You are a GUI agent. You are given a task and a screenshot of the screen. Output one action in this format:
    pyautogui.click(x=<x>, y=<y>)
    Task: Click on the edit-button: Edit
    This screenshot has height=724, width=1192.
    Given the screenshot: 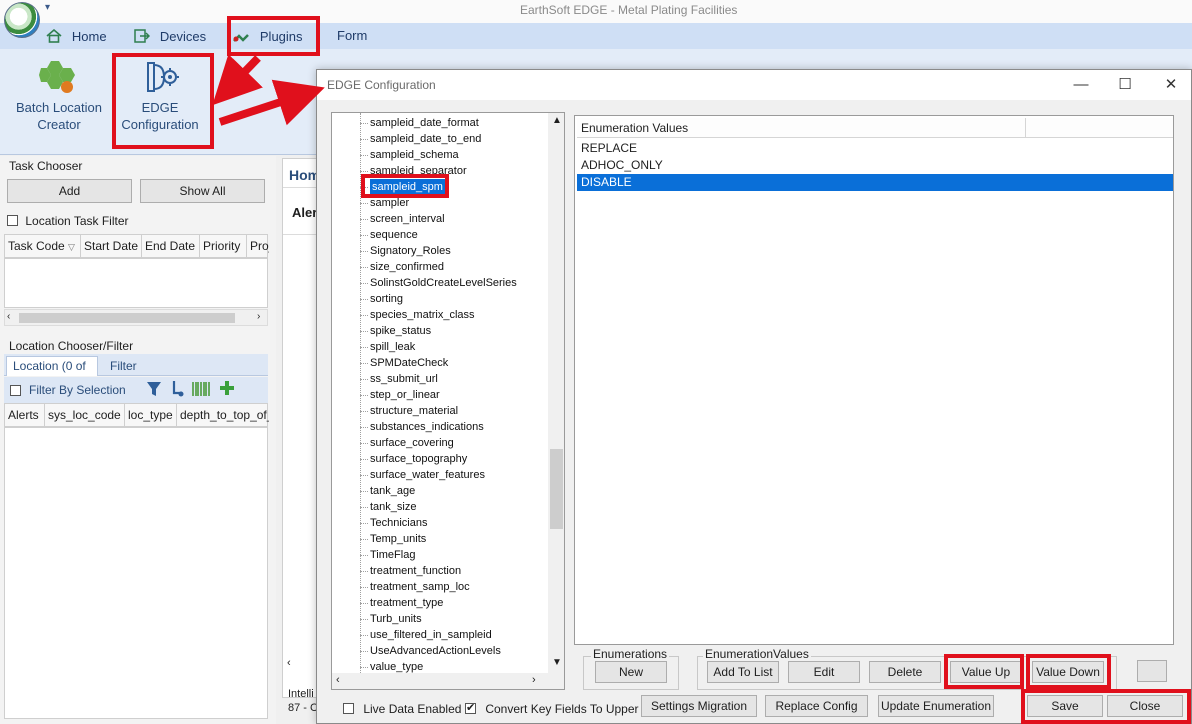 What is the action you would take?
    pyautogui.click(x=824, y=672)
    